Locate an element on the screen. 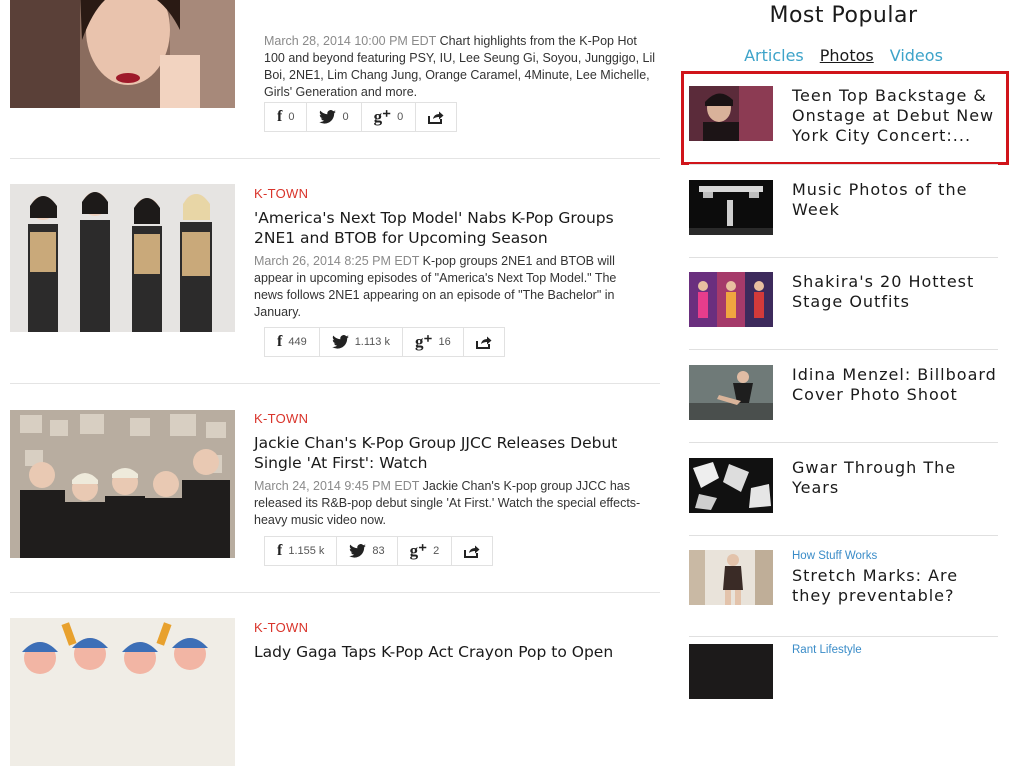 Image resolution: width=1023 pixels, height=766 pixels. popular-item-title: Gwar Through The Years is located at coordinates (895, 478).